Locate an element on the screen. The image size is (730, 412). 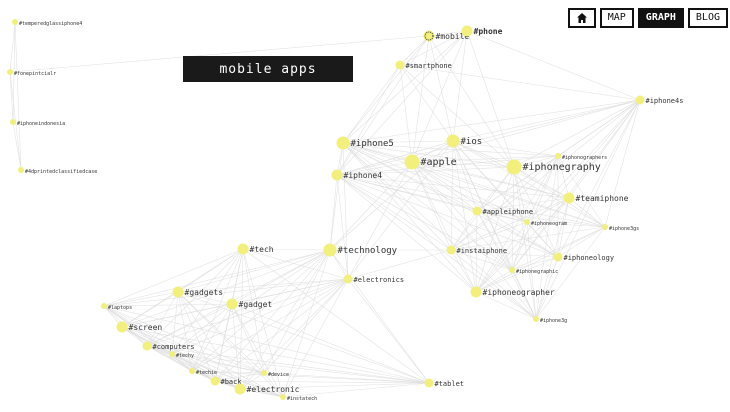
node-label: #ios is located at coordinates (472, 142).